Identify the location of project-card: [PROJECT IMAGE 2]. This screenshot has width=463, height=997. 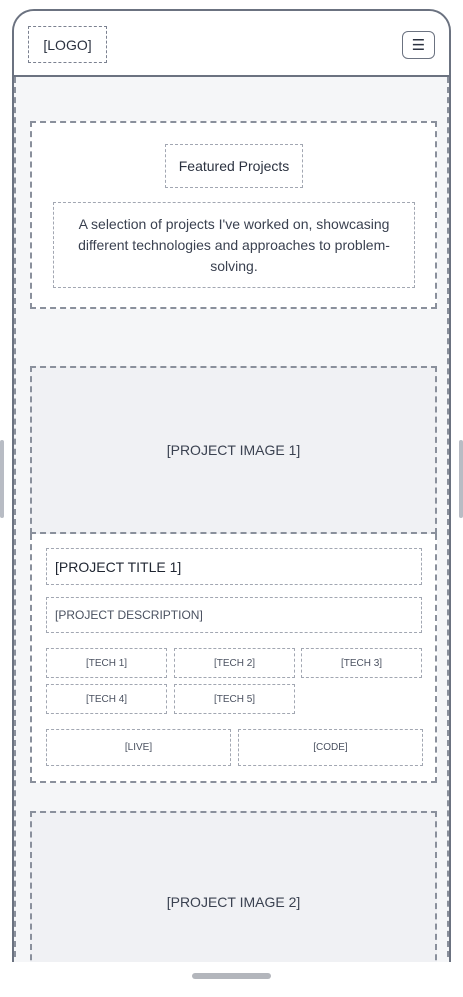
(233, 886).